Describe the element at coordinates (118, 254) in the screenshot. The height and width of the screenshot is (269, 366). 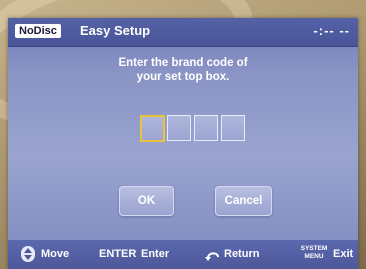
I see `enter-key-label: ENTER` at that location.